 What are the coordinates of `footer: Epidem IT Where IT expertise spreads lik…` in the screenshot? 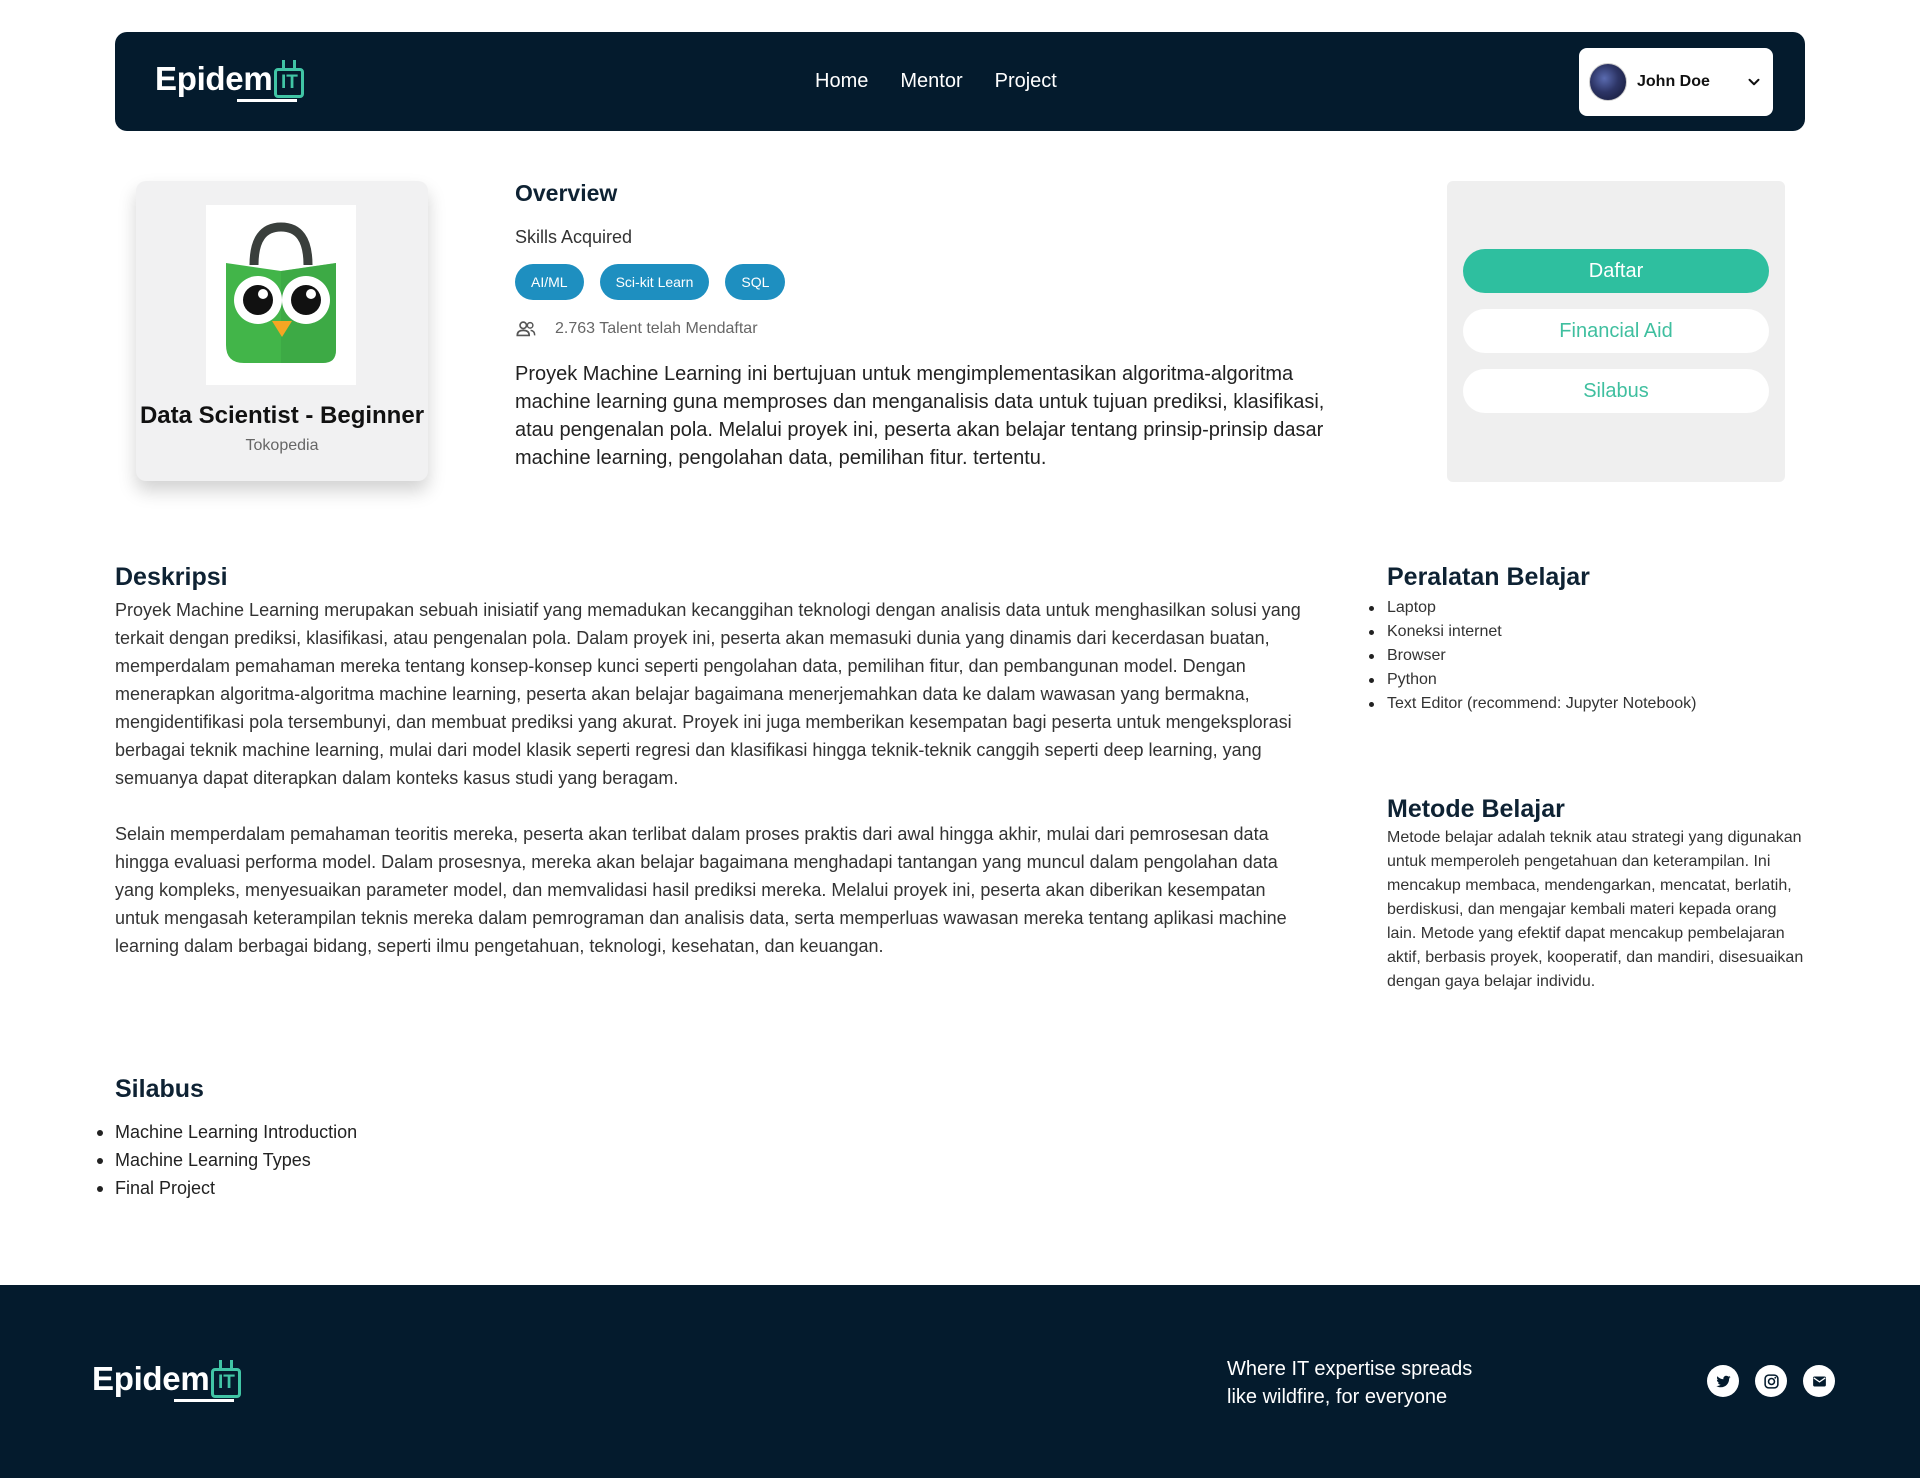 It's located at (960, 1381).